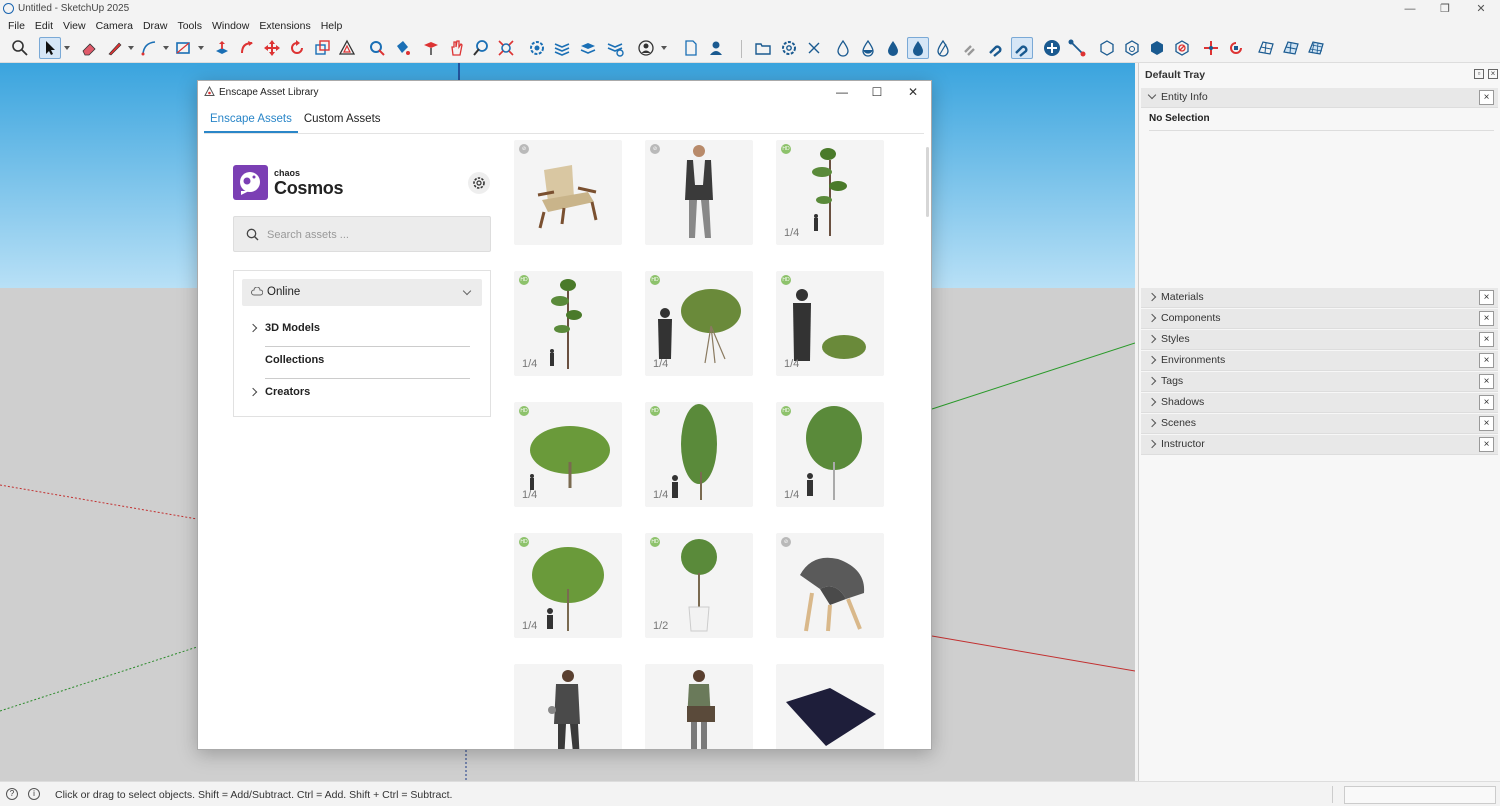 This screenshot has width=1500, height=806. Describe the element at coordinates (402, 48) in the screenshot. I see `paint-bucket-icon` at that location.